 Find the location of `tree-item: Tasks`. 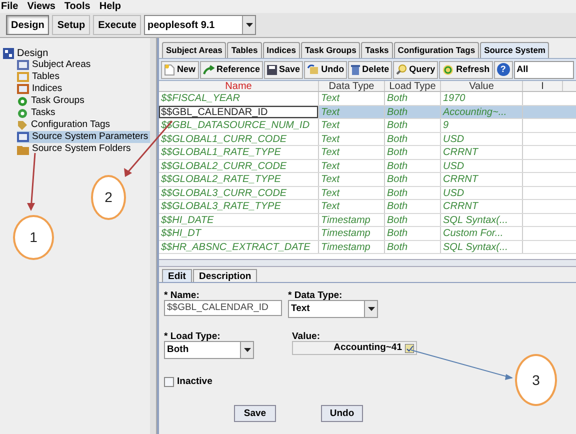

tree-item: Tasks is located at coordinates (37, 113).